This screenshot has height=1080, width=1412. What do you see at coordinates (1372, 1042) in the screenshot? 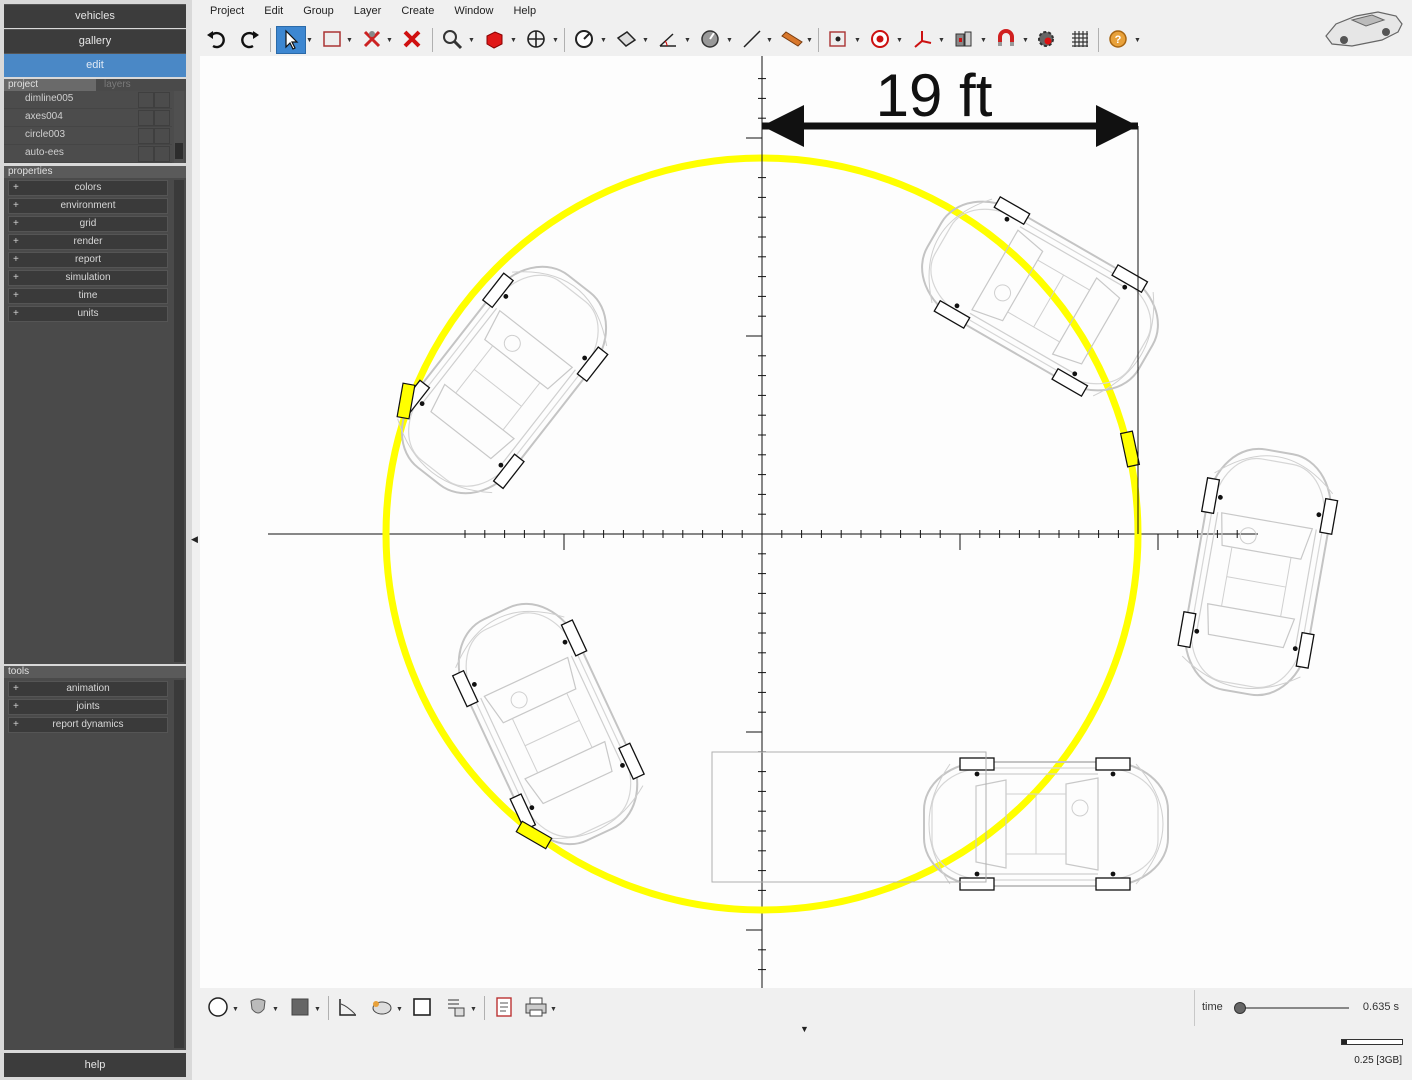
I see `memory-bar` at bounding box center [1372, 1042].